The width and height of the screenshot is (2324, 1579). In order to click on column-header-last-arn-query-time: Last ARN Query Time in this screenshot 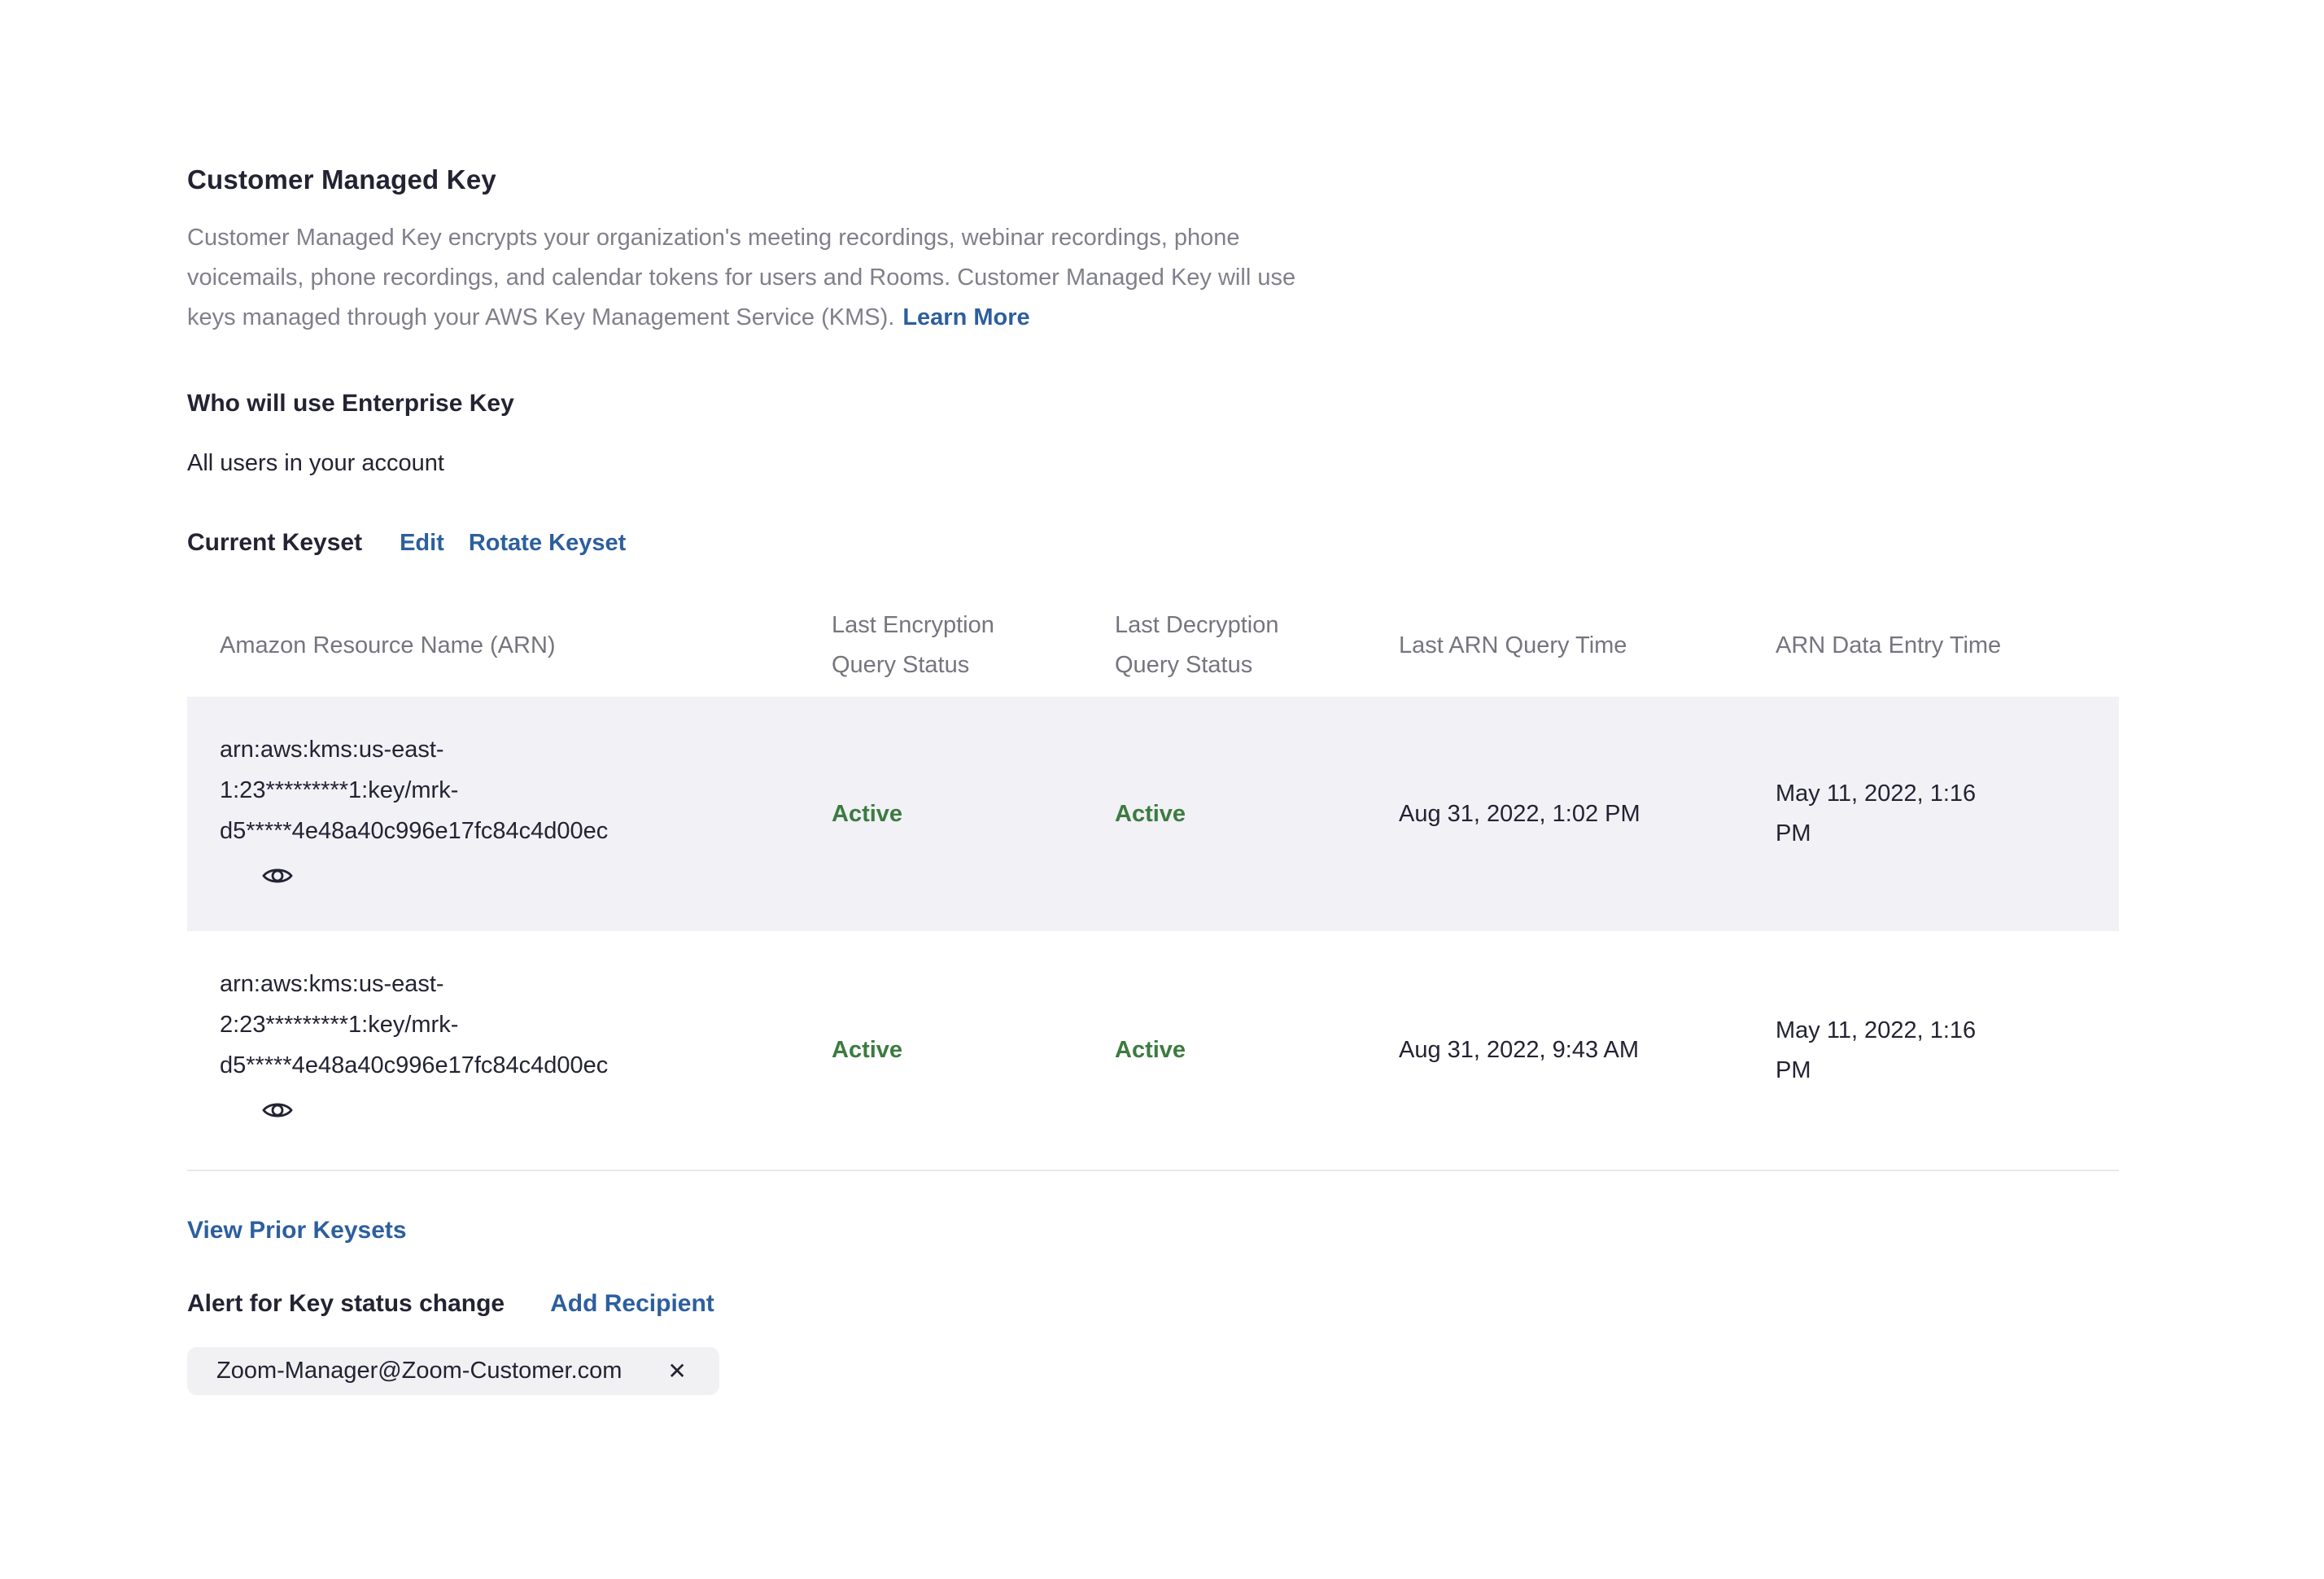, I will do `click(1513, 645)`.